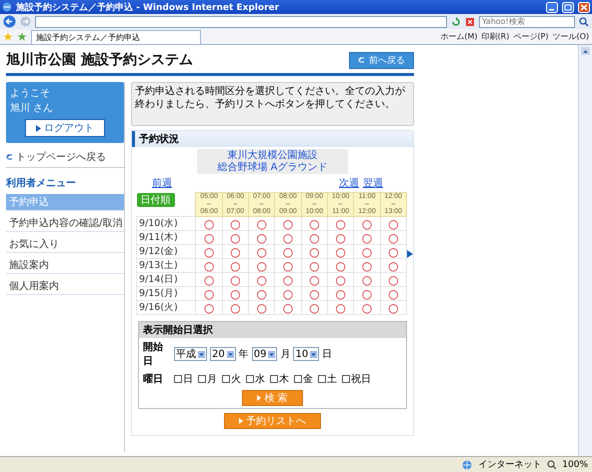 This screenshot has height=472, width=592. What do you see at coordinates (65, 244) in the screenshot?
I see `menu-item: お気に入り` at bounding box center [65, 244].